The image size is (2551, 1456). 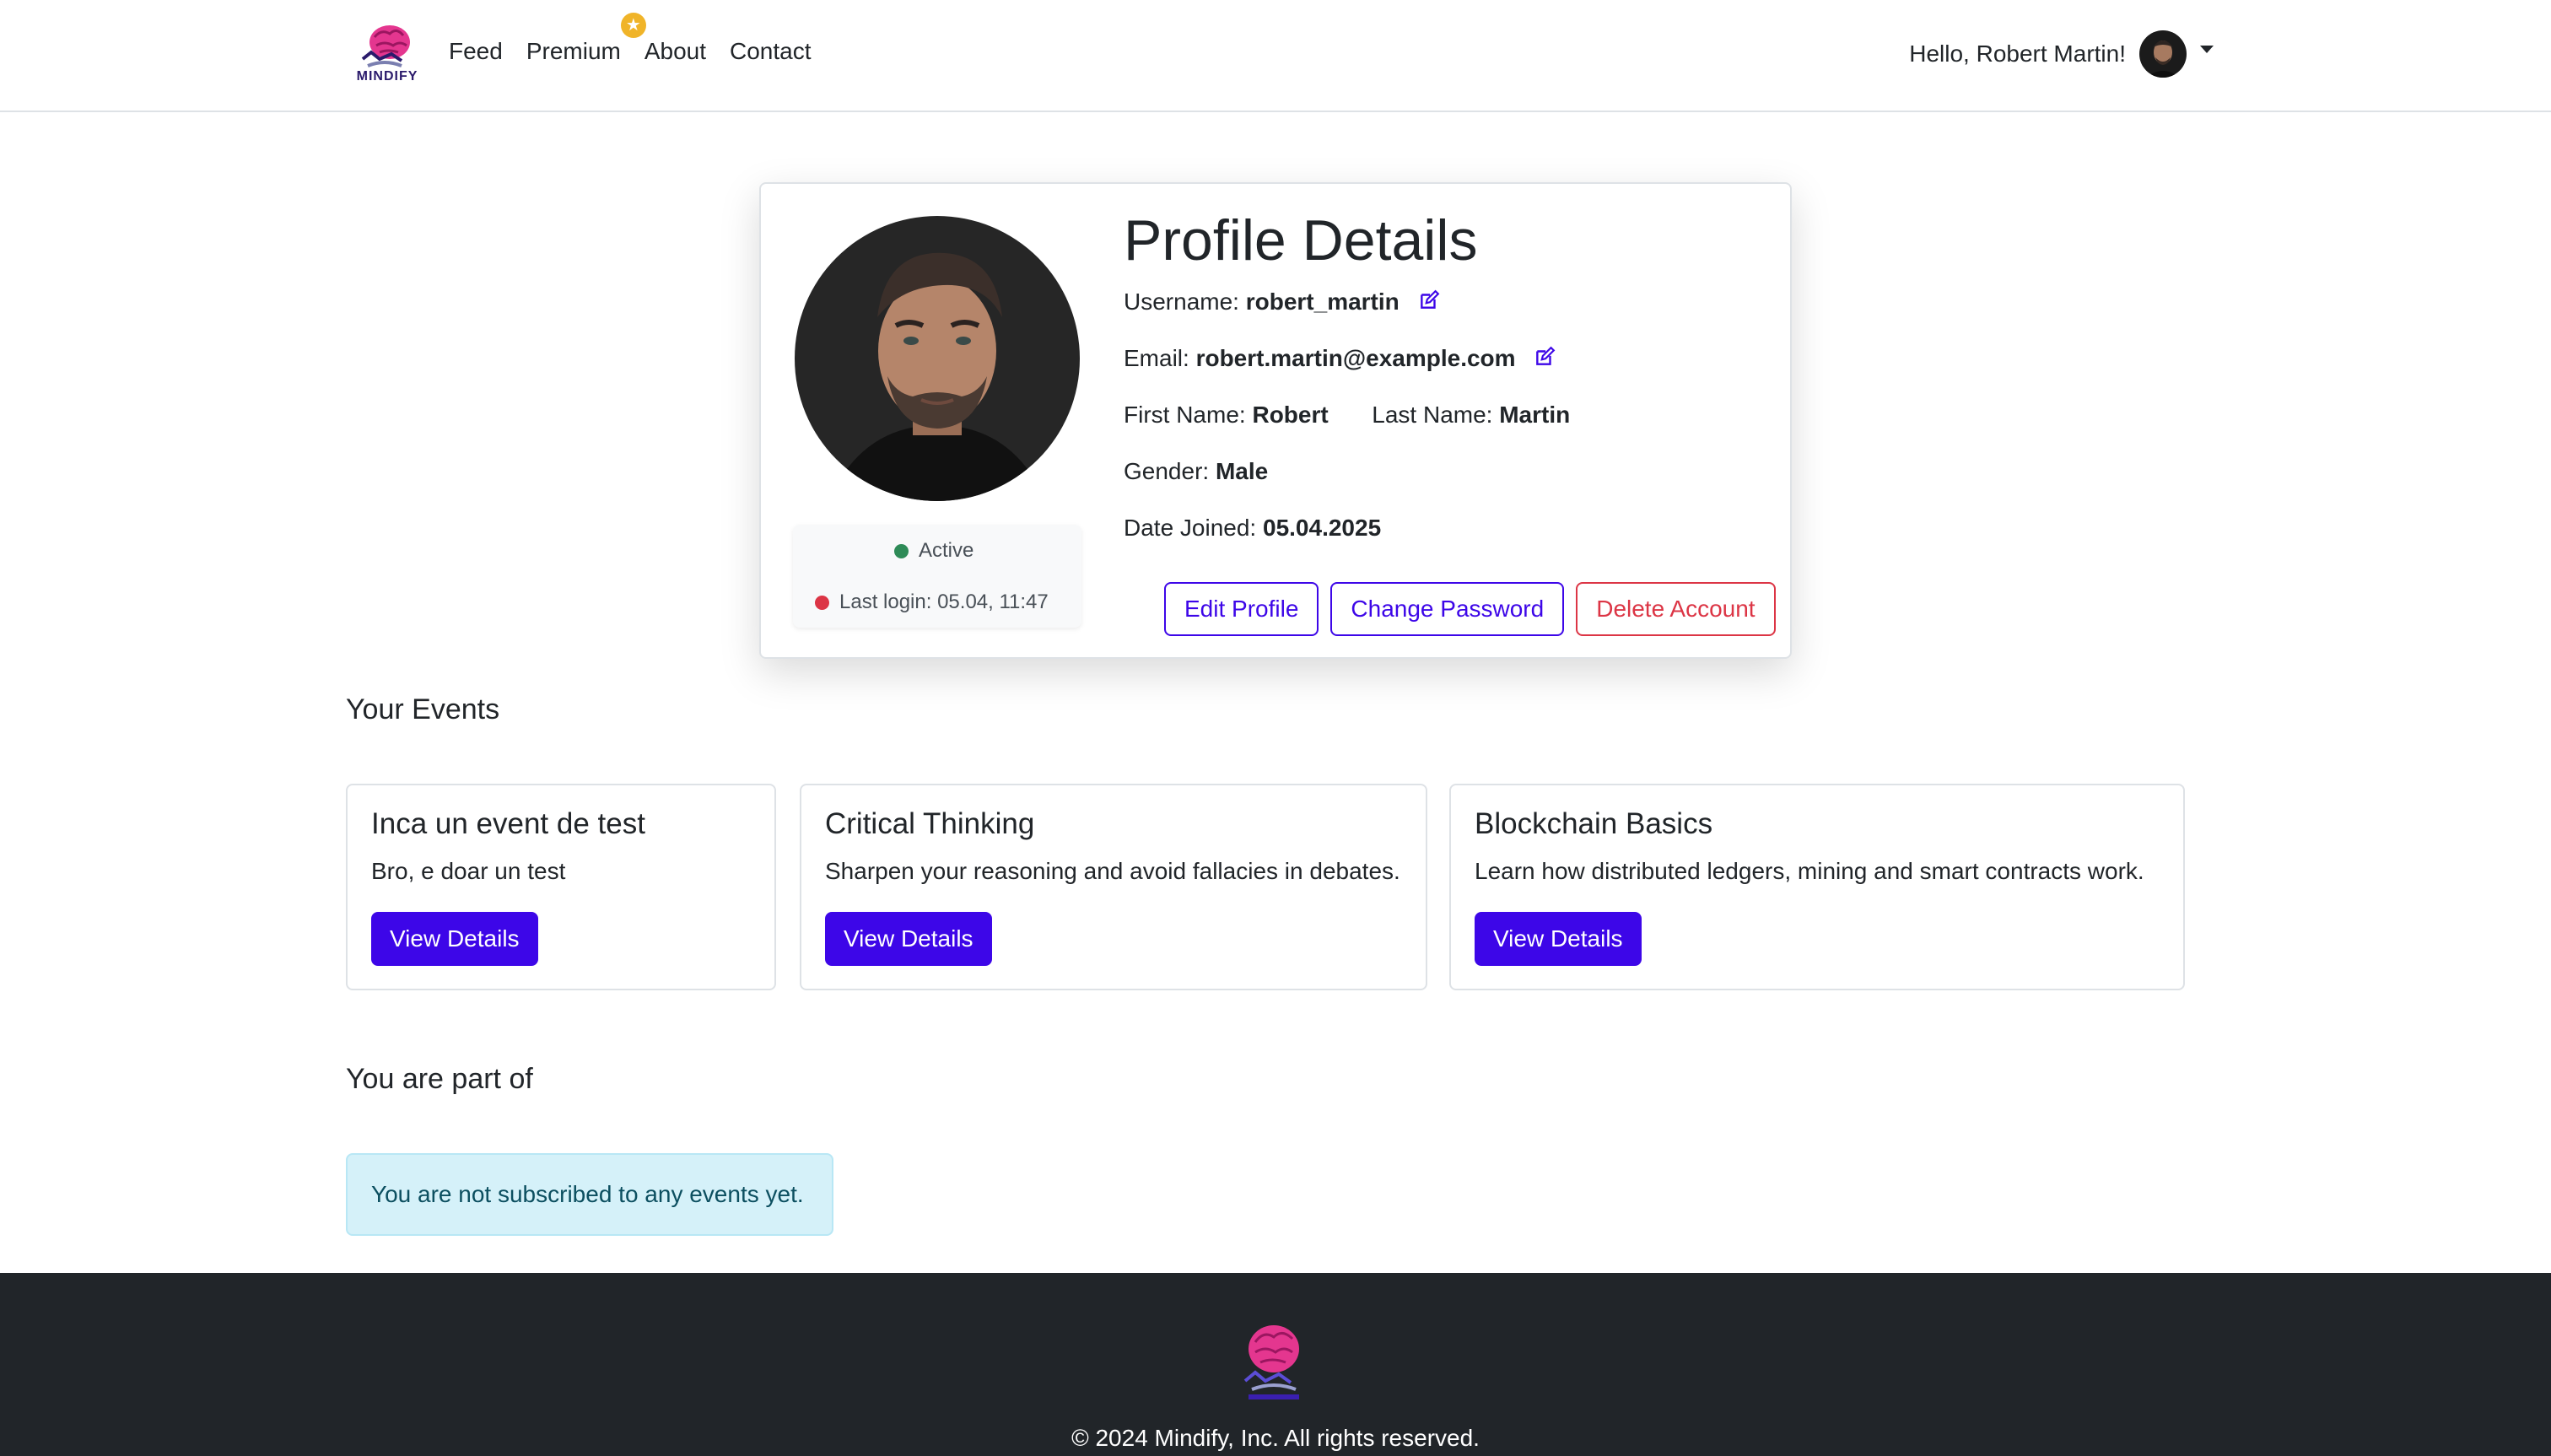 I want to click on status-active: Active, so click(x=933, y=551).